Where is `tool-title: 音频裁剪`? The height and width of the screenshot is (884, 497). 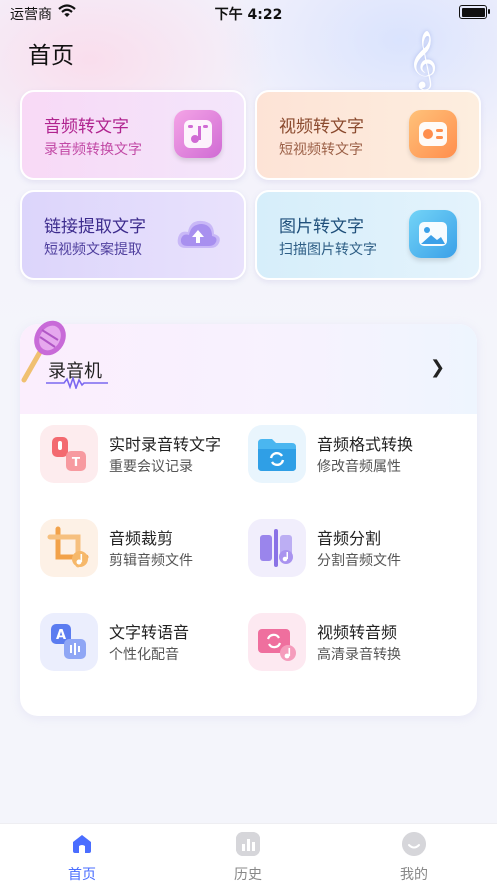
tool-title: 音频裁剪 is located at coordinates (141, 538).